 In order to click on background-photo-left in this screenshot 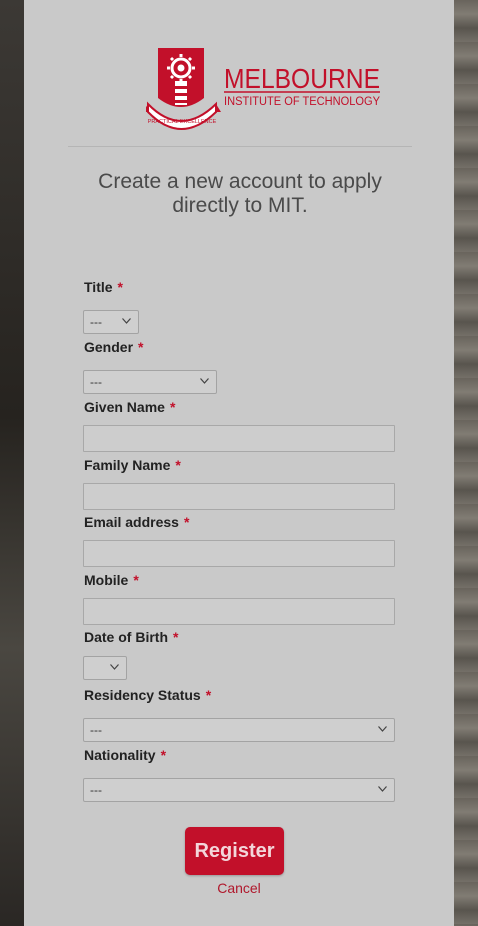, I will do `click(12, 463)`.